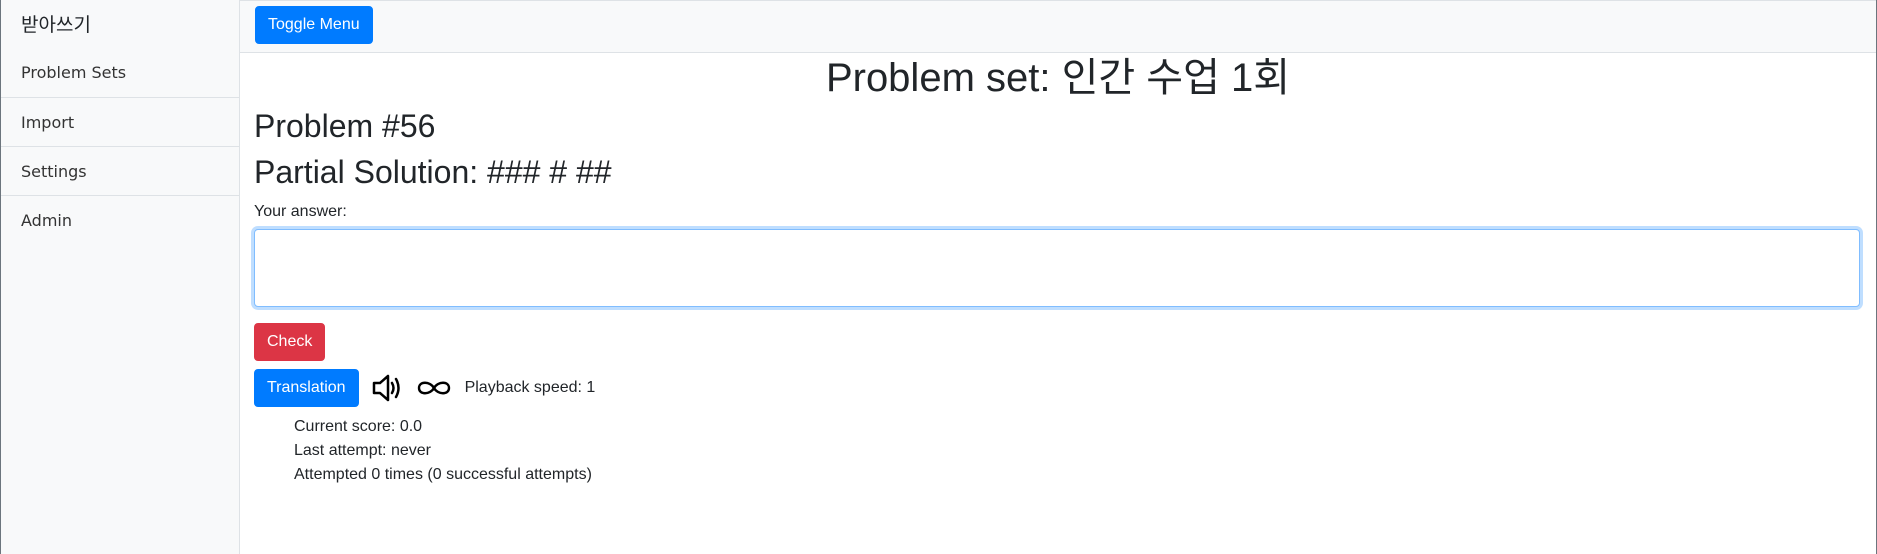 The height and width of the screenshot is (554, 1877). What do you see at coordinates (120, 121) in the screenshot?
I see `sidebar-item-import: Import` at bounding box center [120, 121].